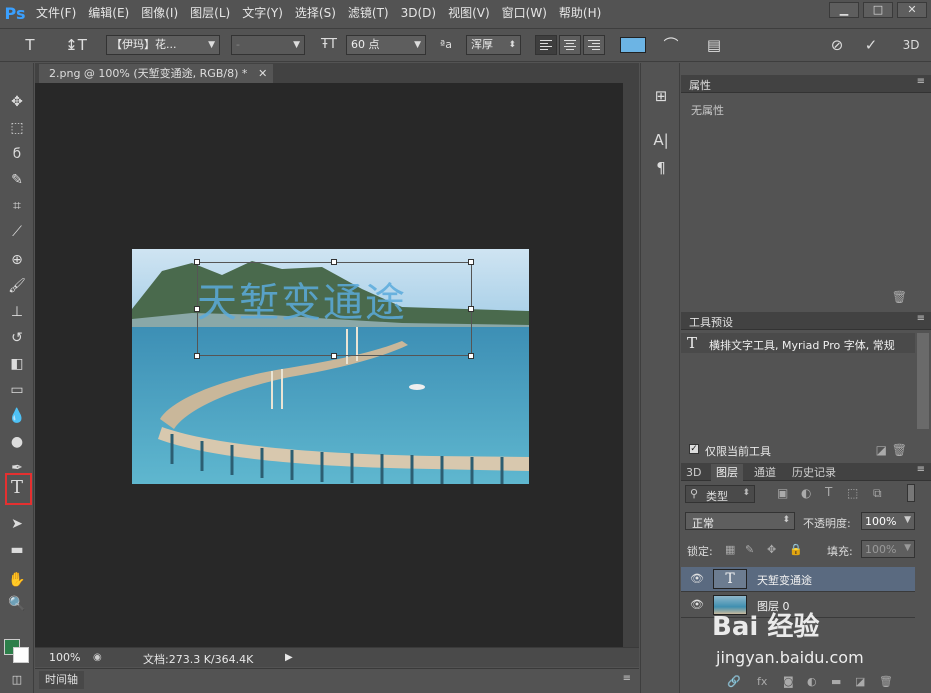  I want to click on marquee-tool-icon: ⬚, so click(17, 128).